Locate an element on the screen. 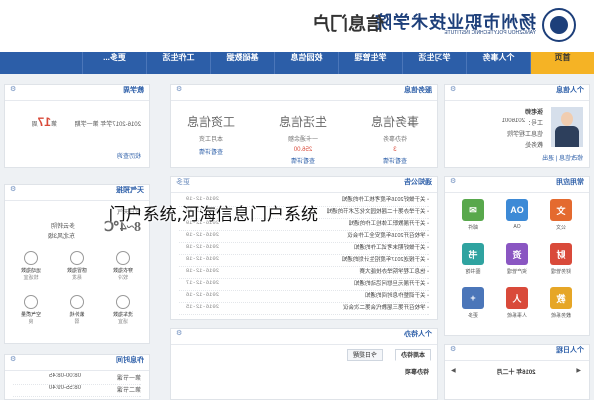 The height and width of the screenshot is (400, 594). calendar-link: 校历查询 is located at coordinates (129, 155).